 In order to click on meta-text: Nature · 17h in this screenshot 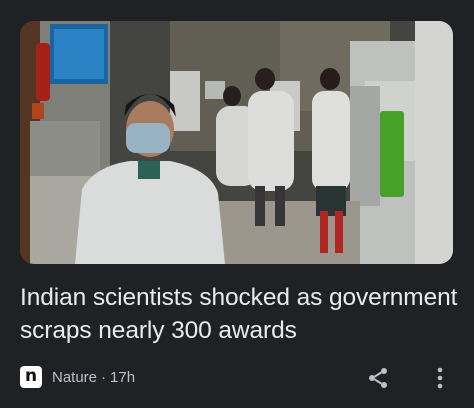, I will do `click(93, 377)`.